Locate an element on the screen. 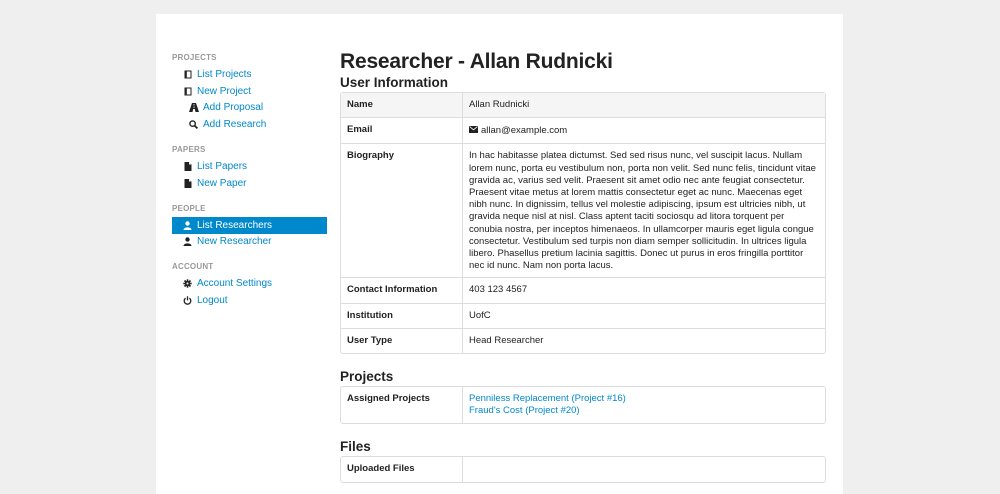 The width and height of the screenshot is (1000, 494). nav-header-people: PEOPLE is located at coordinates (189, 208).